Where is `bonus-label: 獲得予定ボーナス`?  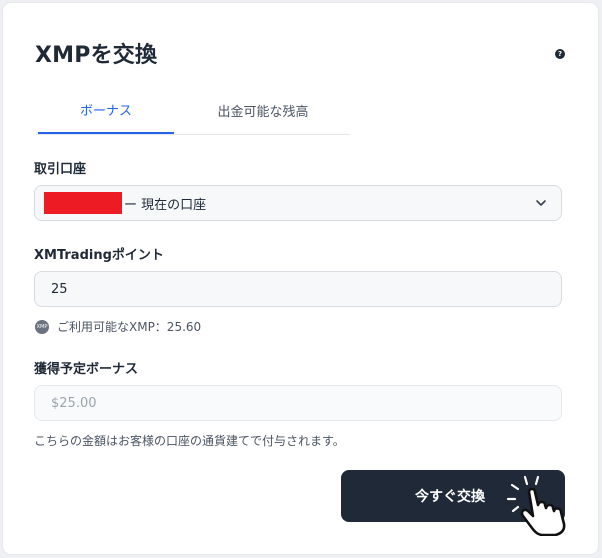
bonus-label: 獲得予定ボーナス is located at coordinates (86, 369).